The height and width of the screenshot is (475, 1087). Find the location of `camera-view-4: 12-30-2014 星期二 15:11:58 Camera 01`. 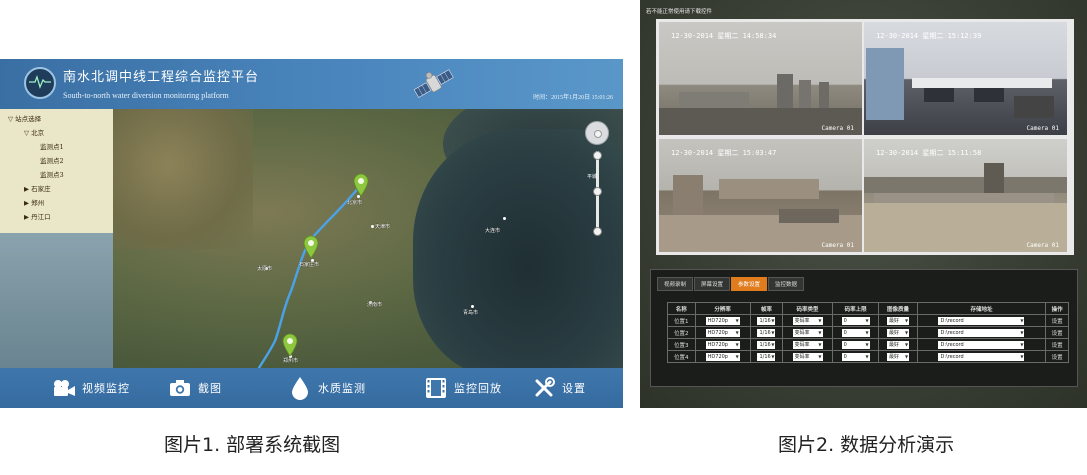

camera-view-4: 12-30-2014 星期二 15:11:58 Camera 01 is located at coordinates (965, 195).